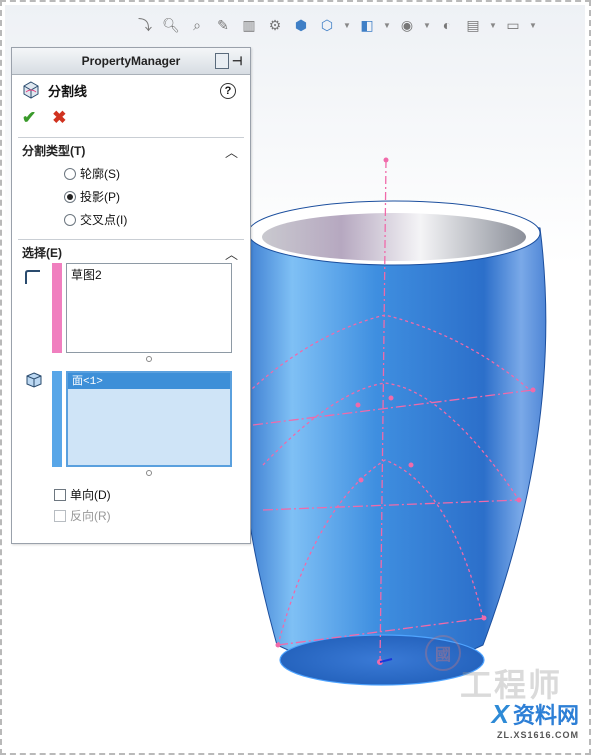 Image resolution: width=591 pixels, height=755 pixels. What do you see at coordinates (149, 381) in the screenshot?
I see `face-selection-item: 面<1>` at bounding box center [149, 381].